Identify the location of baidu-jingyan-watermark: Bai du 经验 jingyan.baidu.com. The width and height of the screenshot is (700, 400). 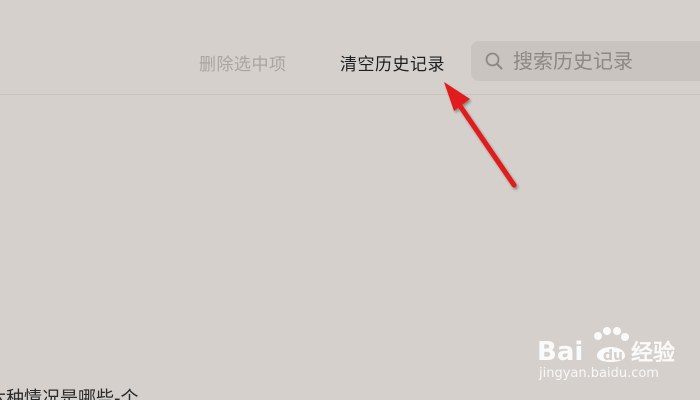
(615, 354).